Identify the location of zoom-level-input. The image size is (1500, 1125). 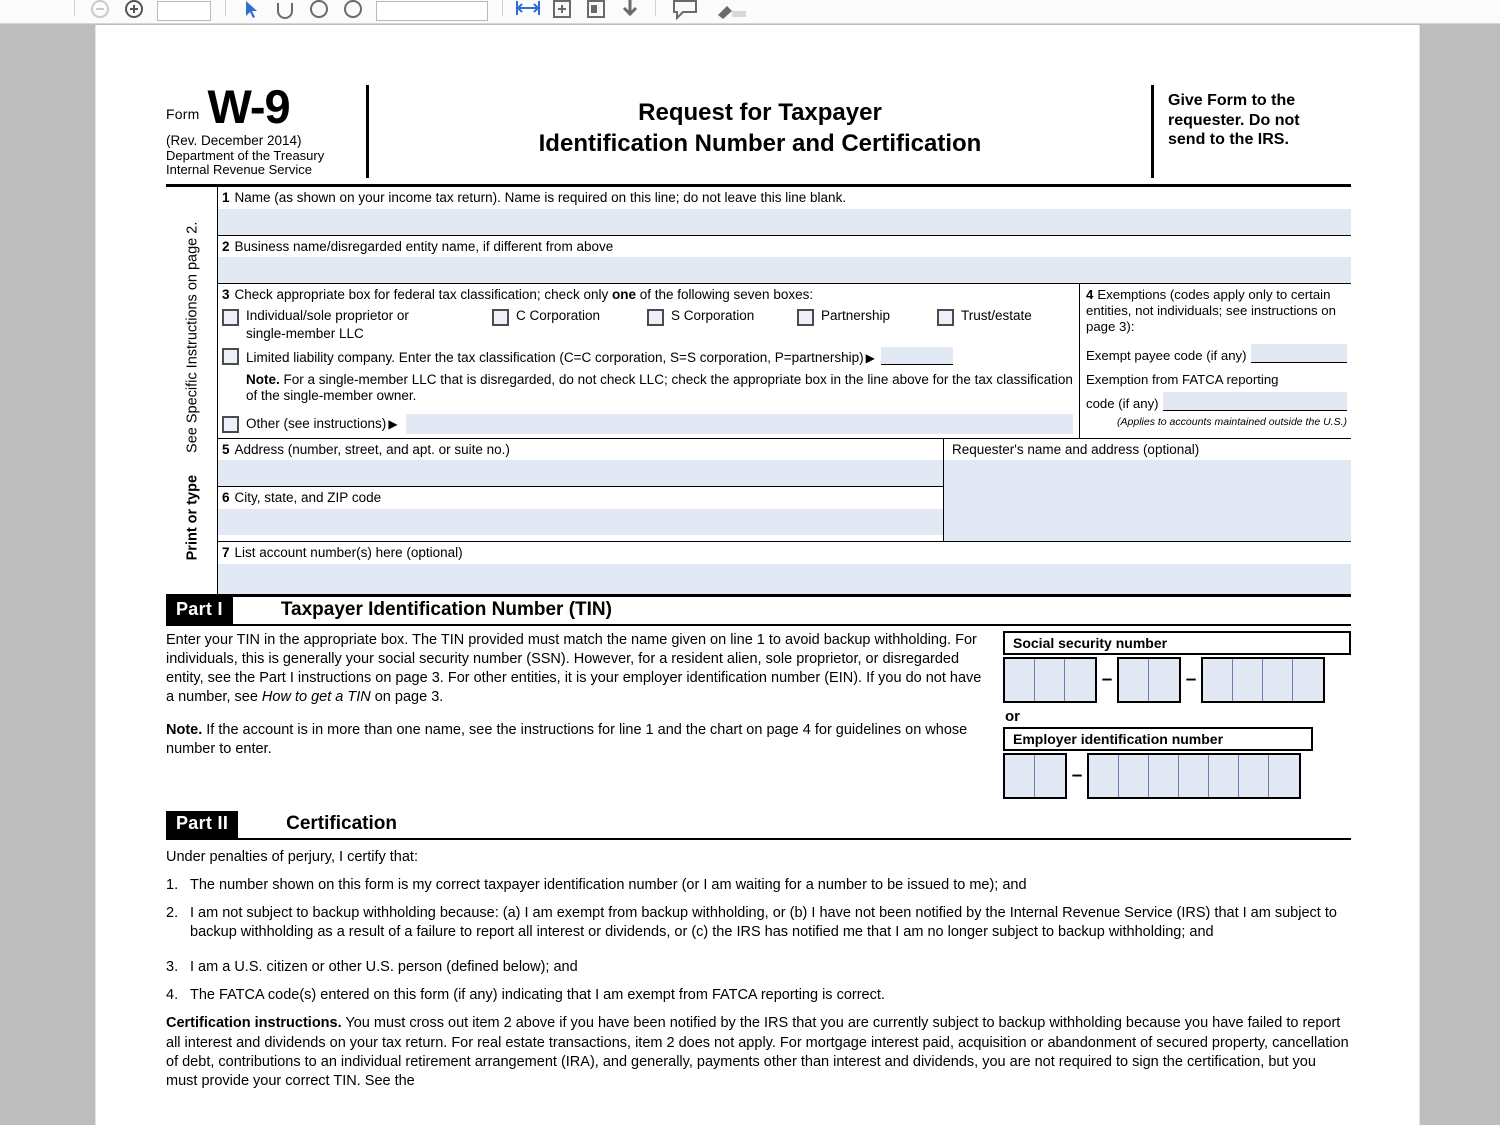
(432, 11).